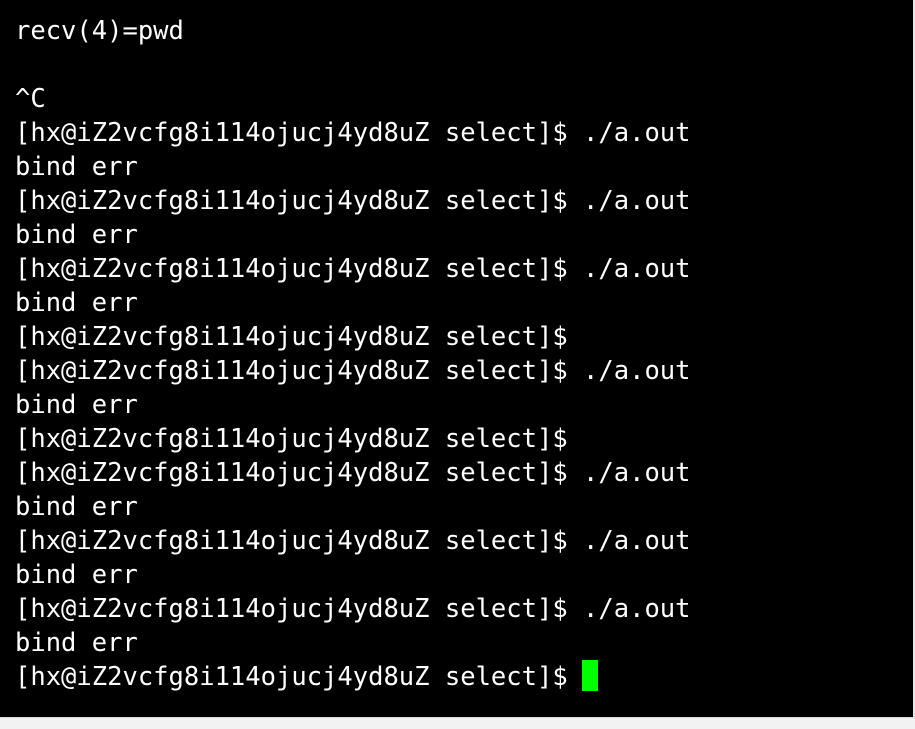 The height and width of the screenshot is (729, 915). Describe the element at coordinates (589, 675) in the screenshot. I see `terminal-cursor` at that location.